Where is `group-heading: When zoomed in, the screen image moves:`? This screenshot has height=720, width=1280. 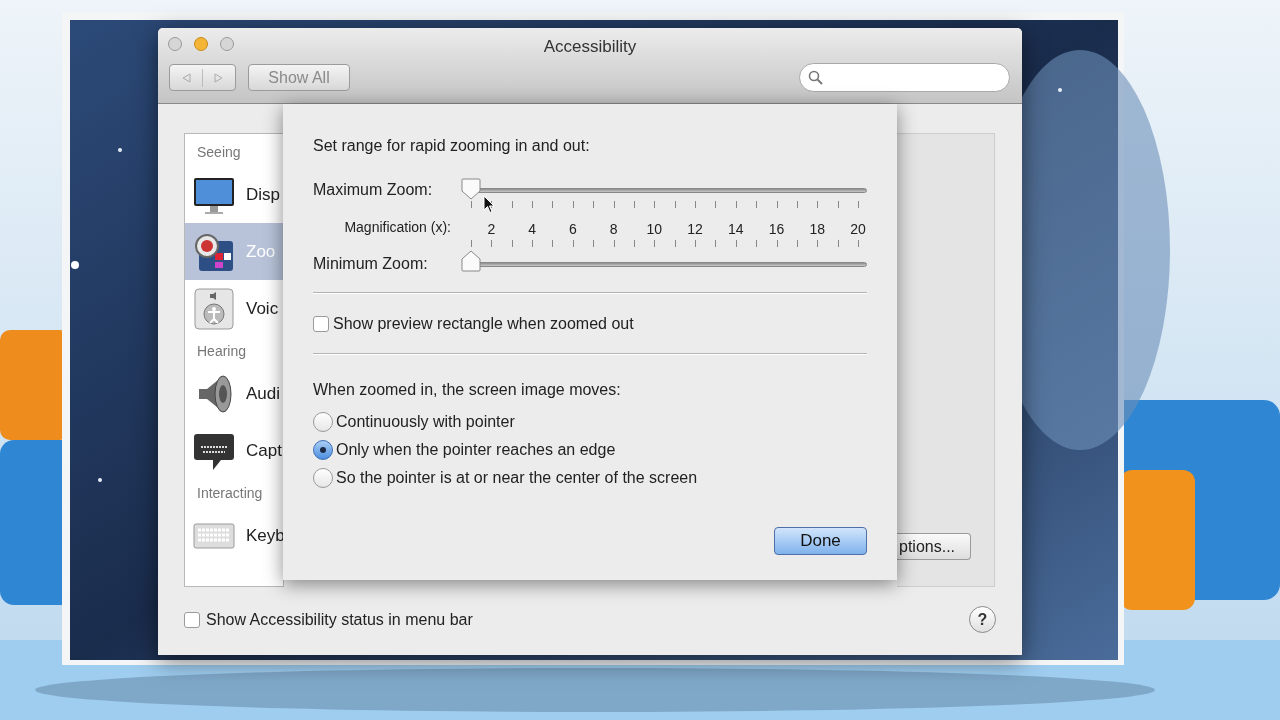 group-heading: When zoomed in, the screen image moves: is located at coordinates (467, 390).